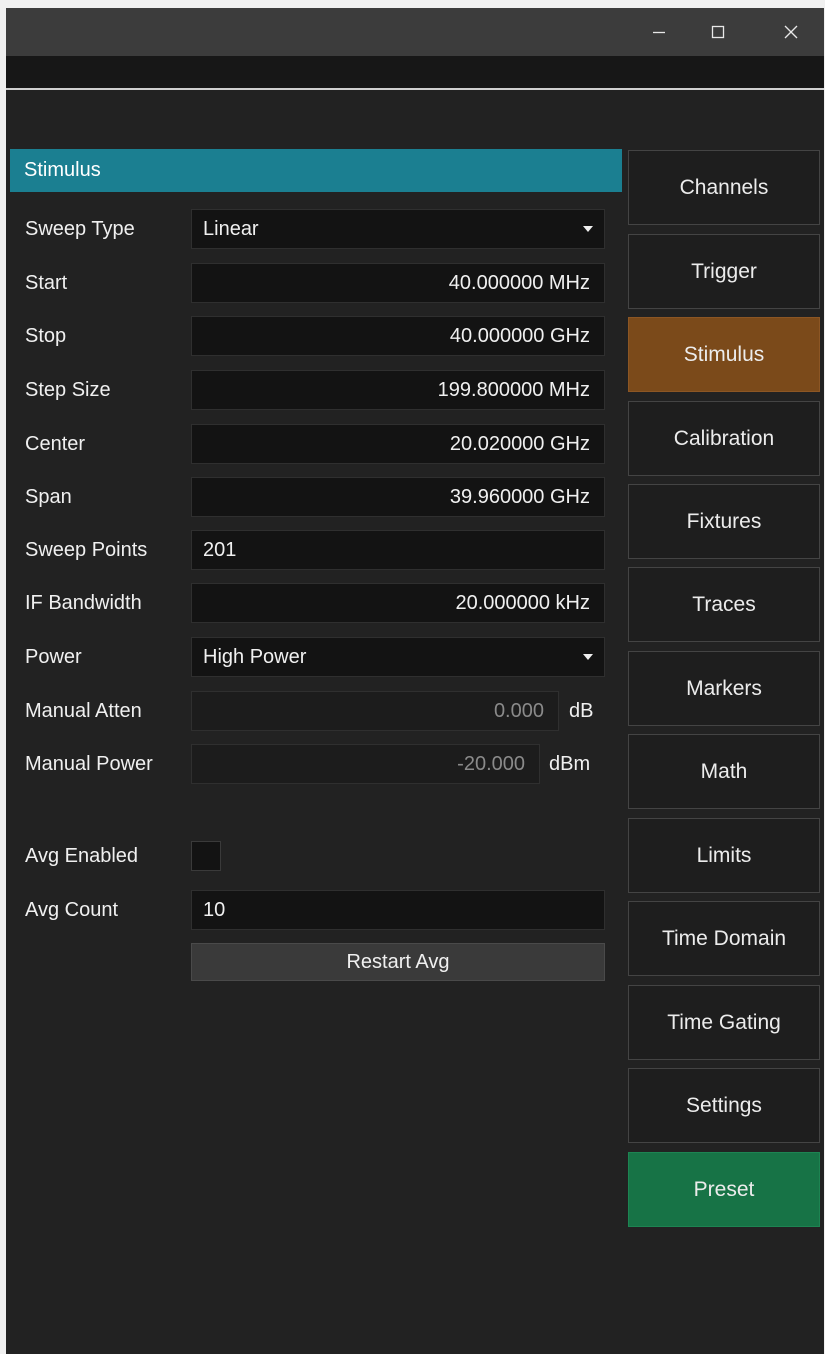 The image size is (825, 1354). Describe the element at coordinates (398, 444) in the screenshot. I see `center-field: 20.020000 GHz` at that location.